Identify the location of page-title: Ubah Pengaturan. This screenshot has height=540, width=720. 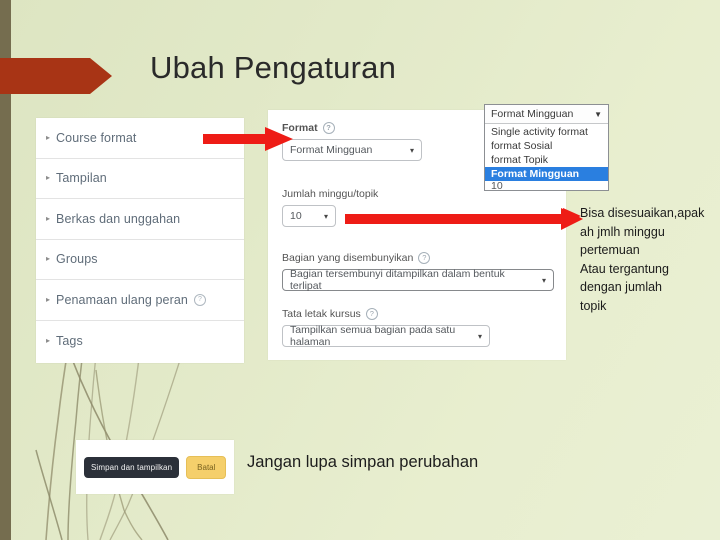
(273, 67).